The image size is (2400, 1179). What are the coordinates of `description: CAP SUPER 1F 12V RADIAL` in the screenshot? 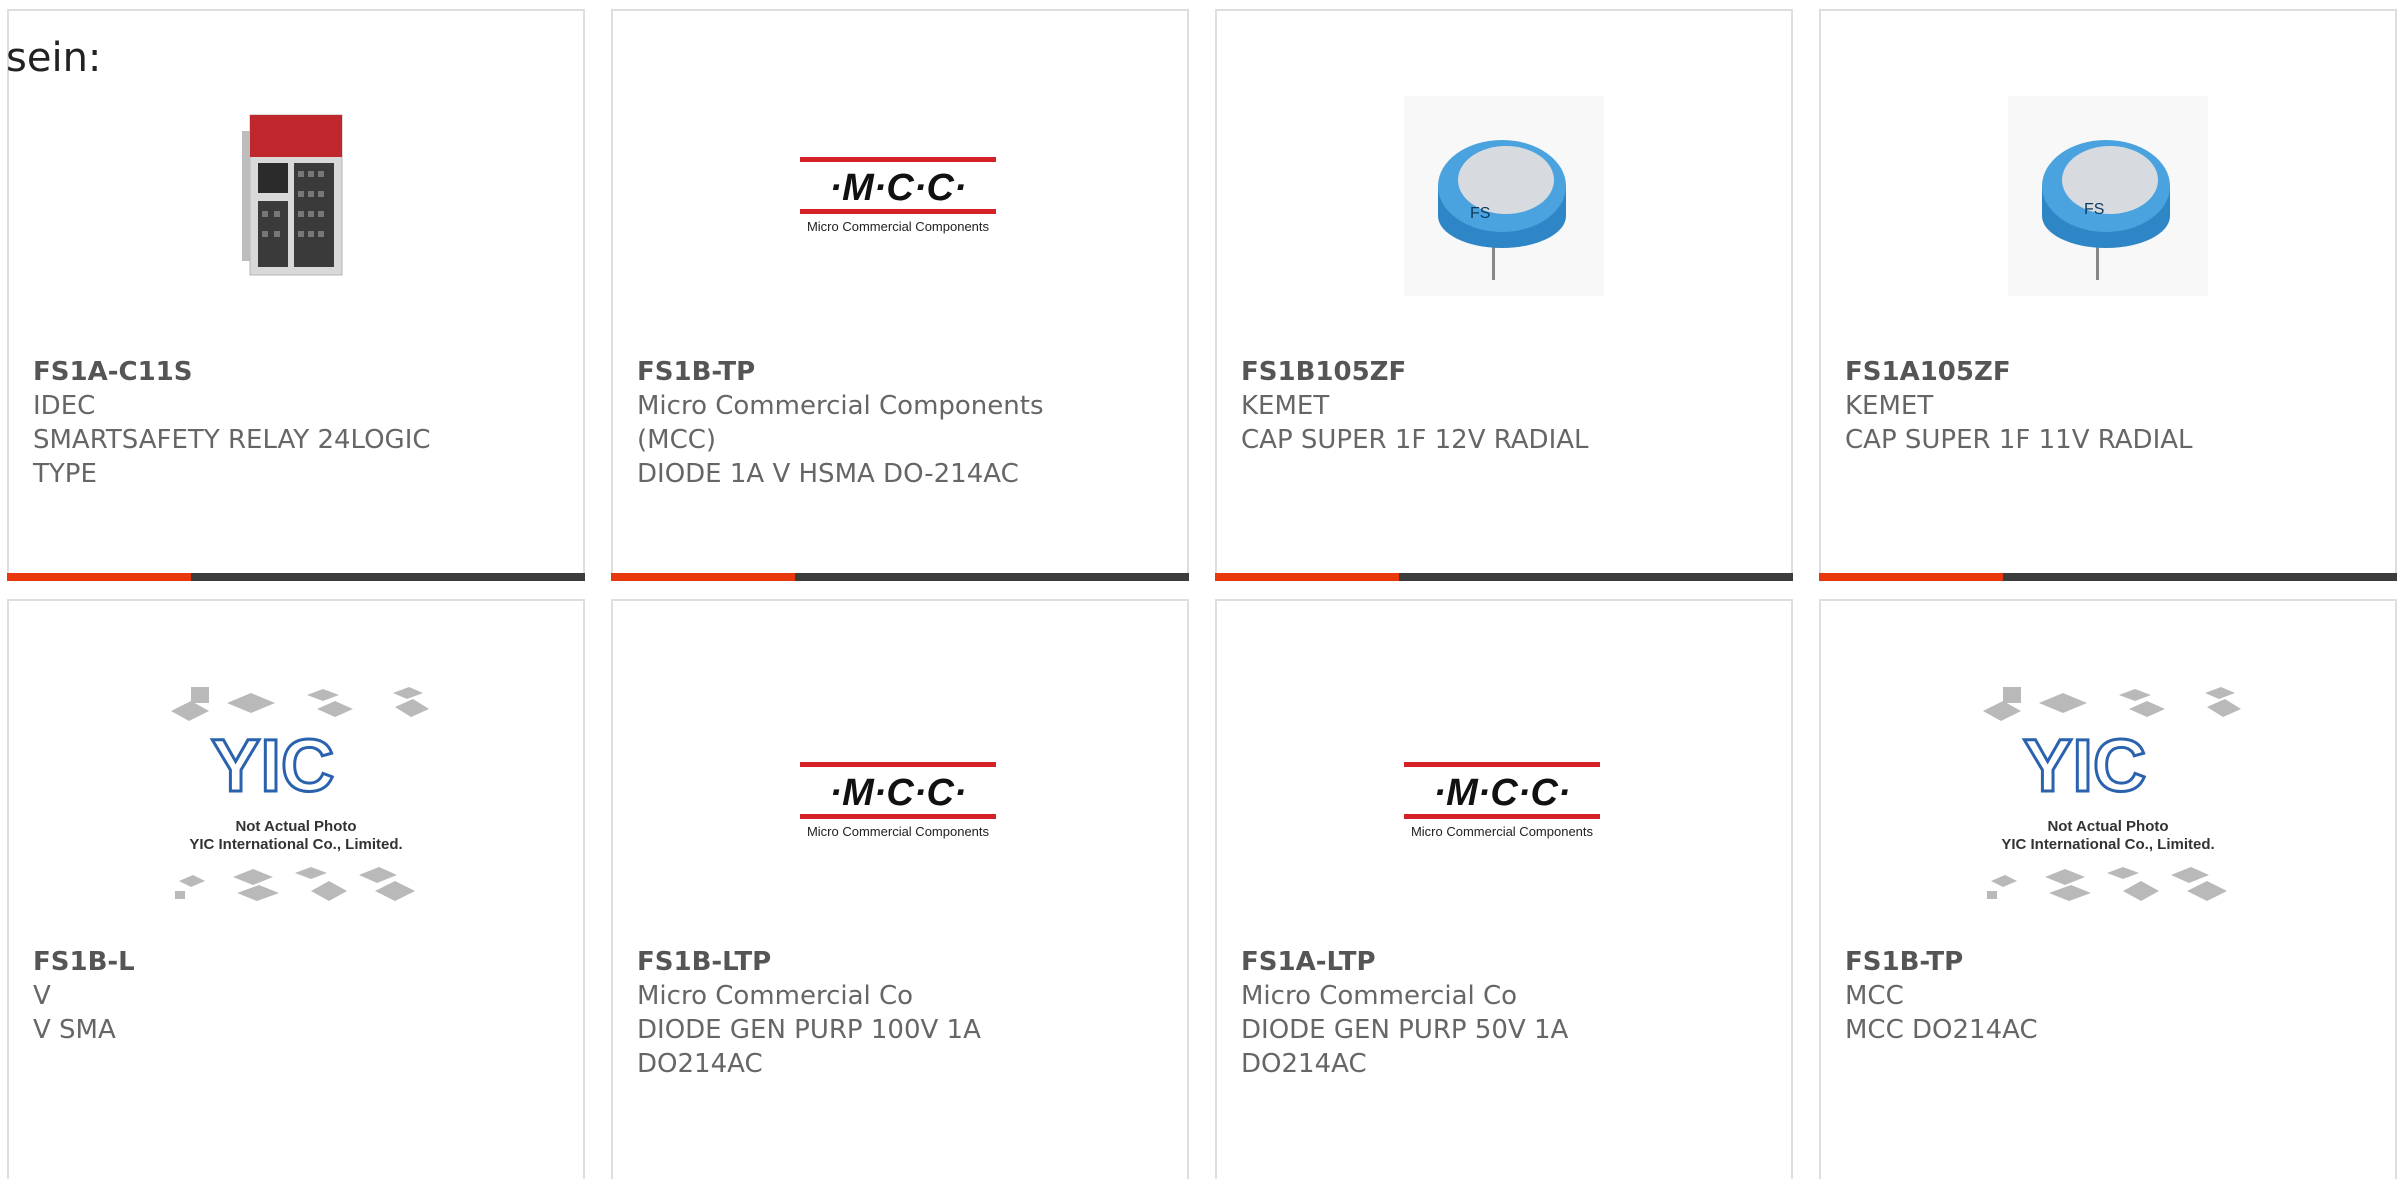 It's located at (1415, 440).